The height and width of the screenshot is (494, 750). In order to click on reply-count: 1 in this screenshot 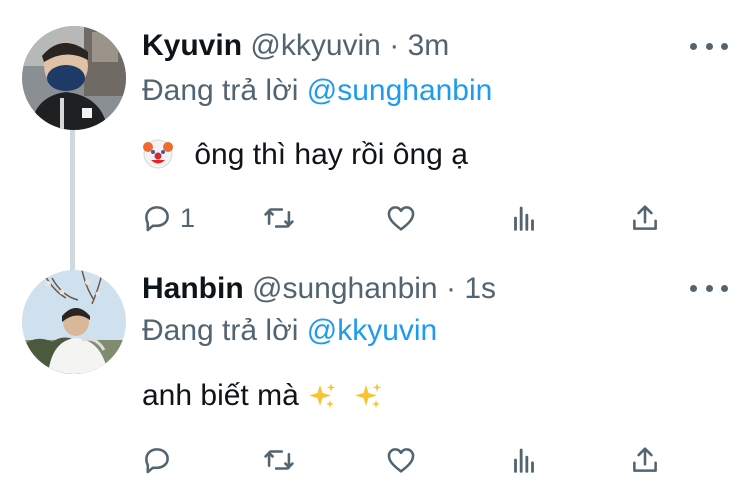, I will do `click(188, 217)`.